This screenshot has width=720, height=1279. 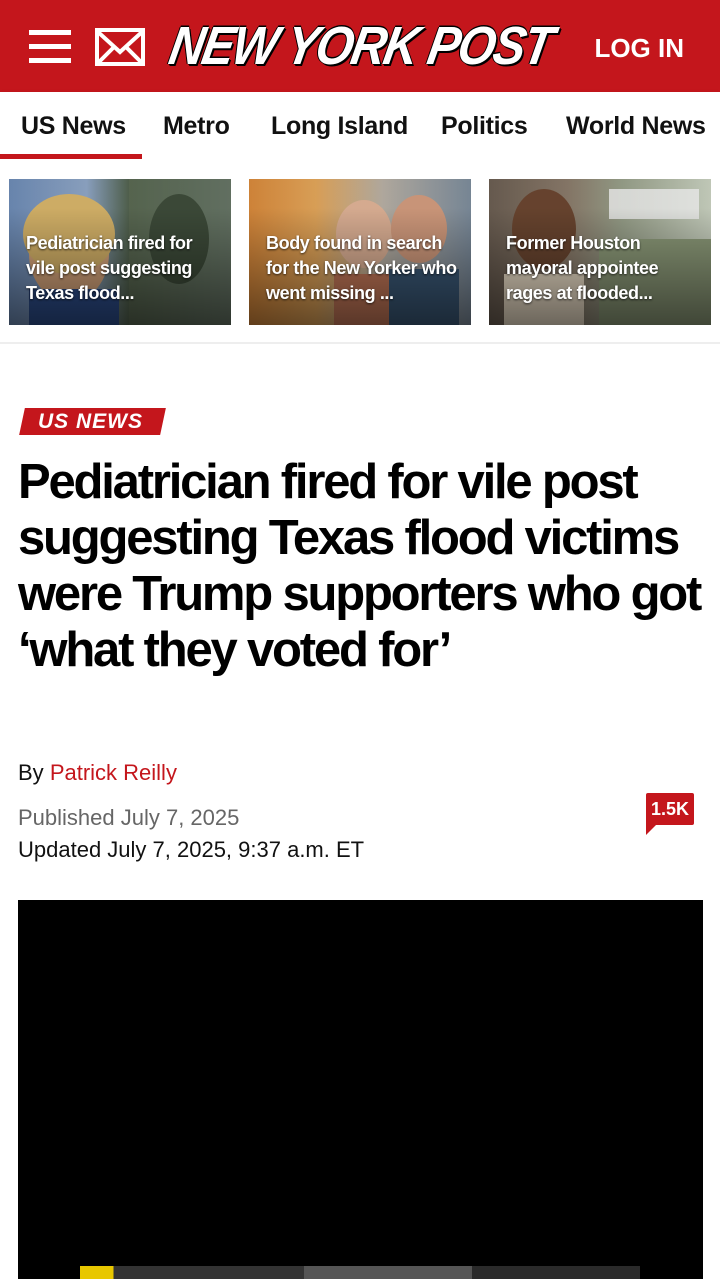 What do you see at coordinates (670, 809) in the screenshot?
I see `comment-count: 1.5K` at bounding box center [670, 809].